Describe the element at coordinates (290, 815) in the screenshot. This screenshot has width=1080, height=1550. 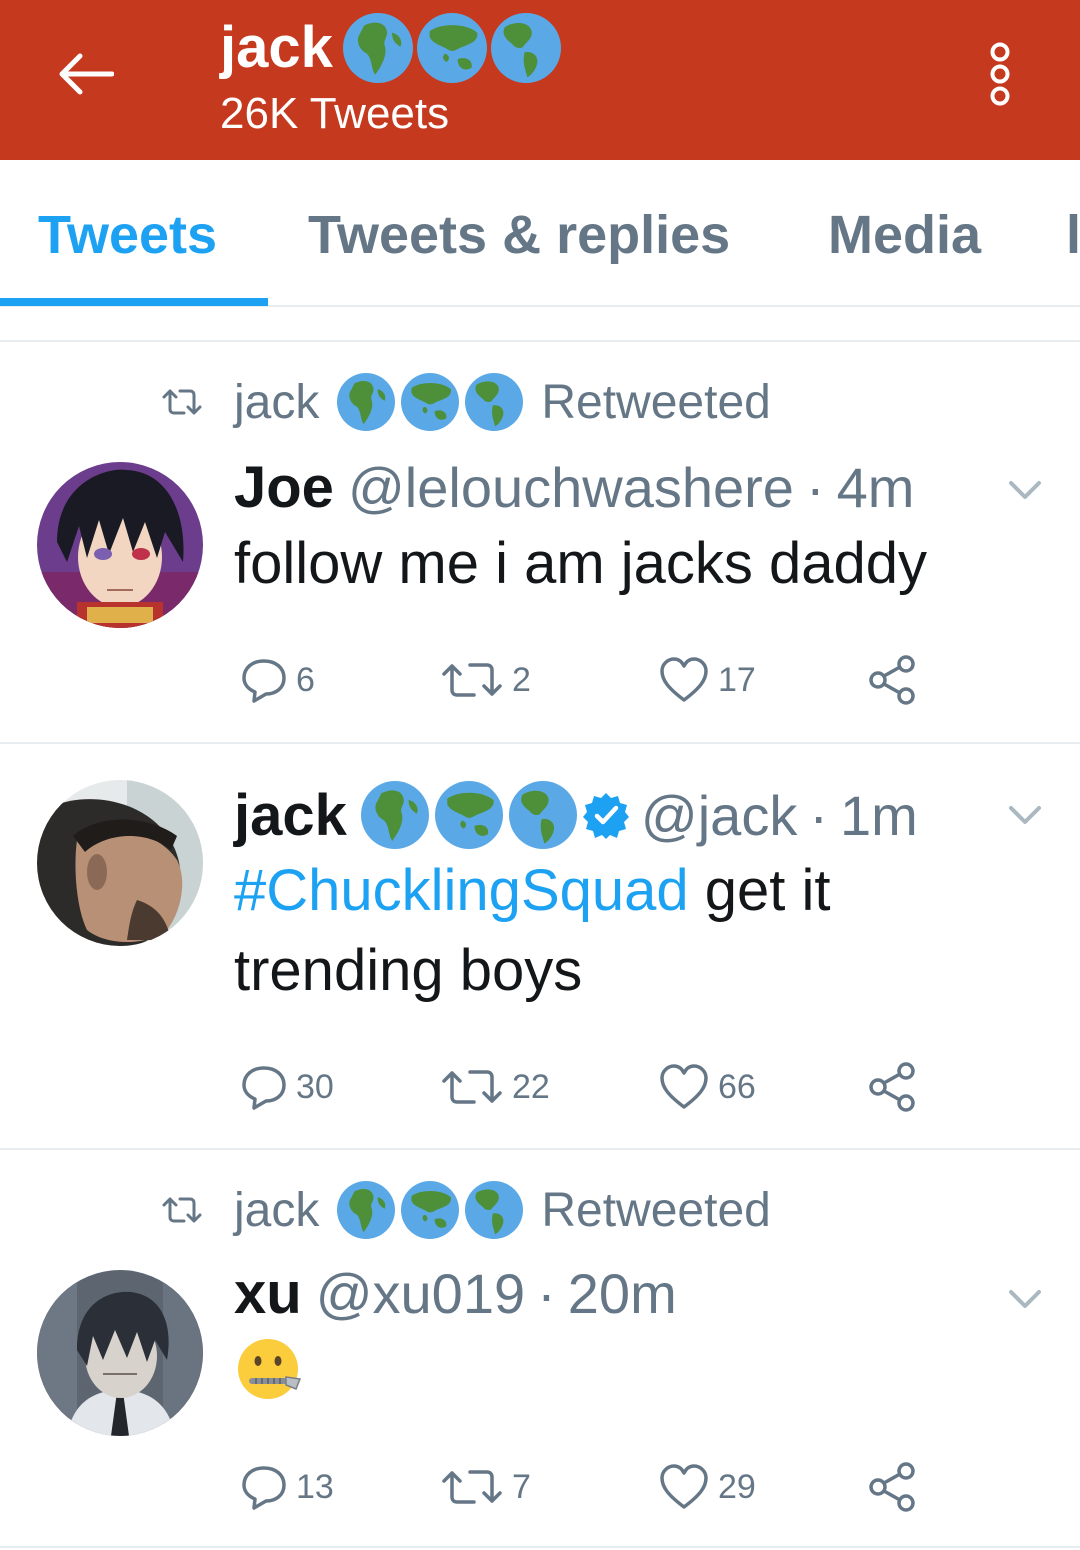
I see `display-name: jack` at that location.